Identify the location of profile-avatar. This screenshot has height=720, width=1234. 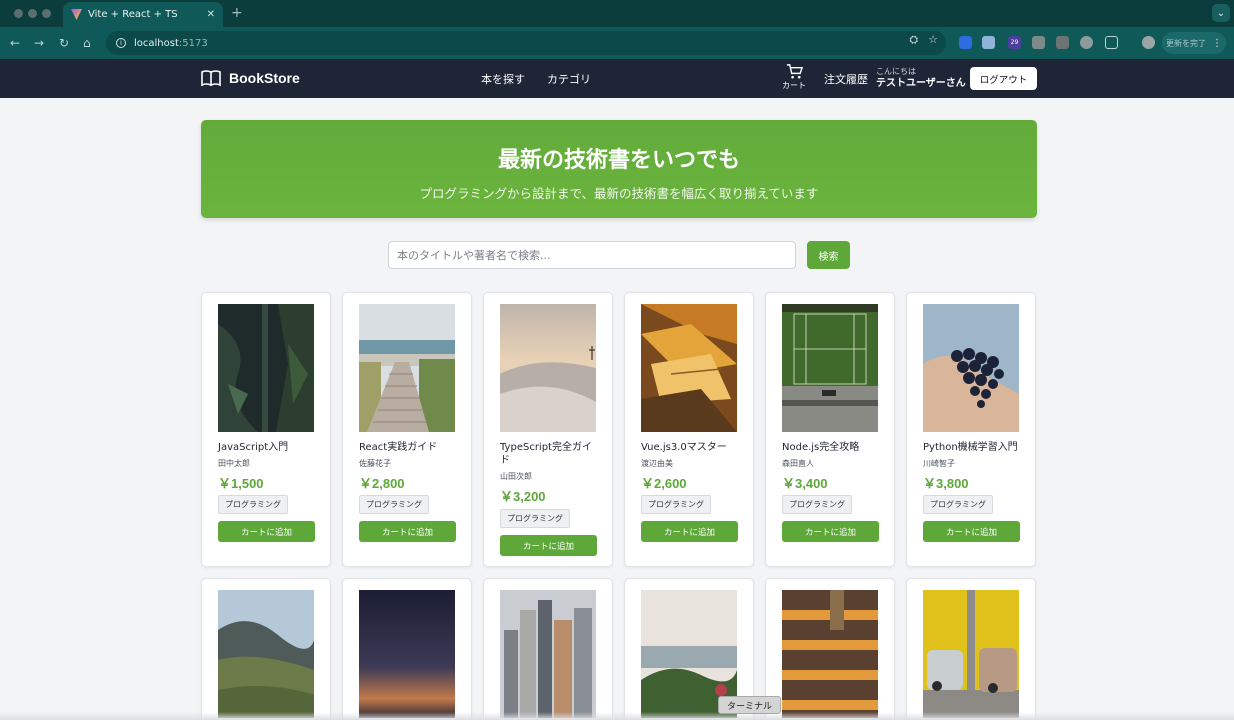
(1148, 42).